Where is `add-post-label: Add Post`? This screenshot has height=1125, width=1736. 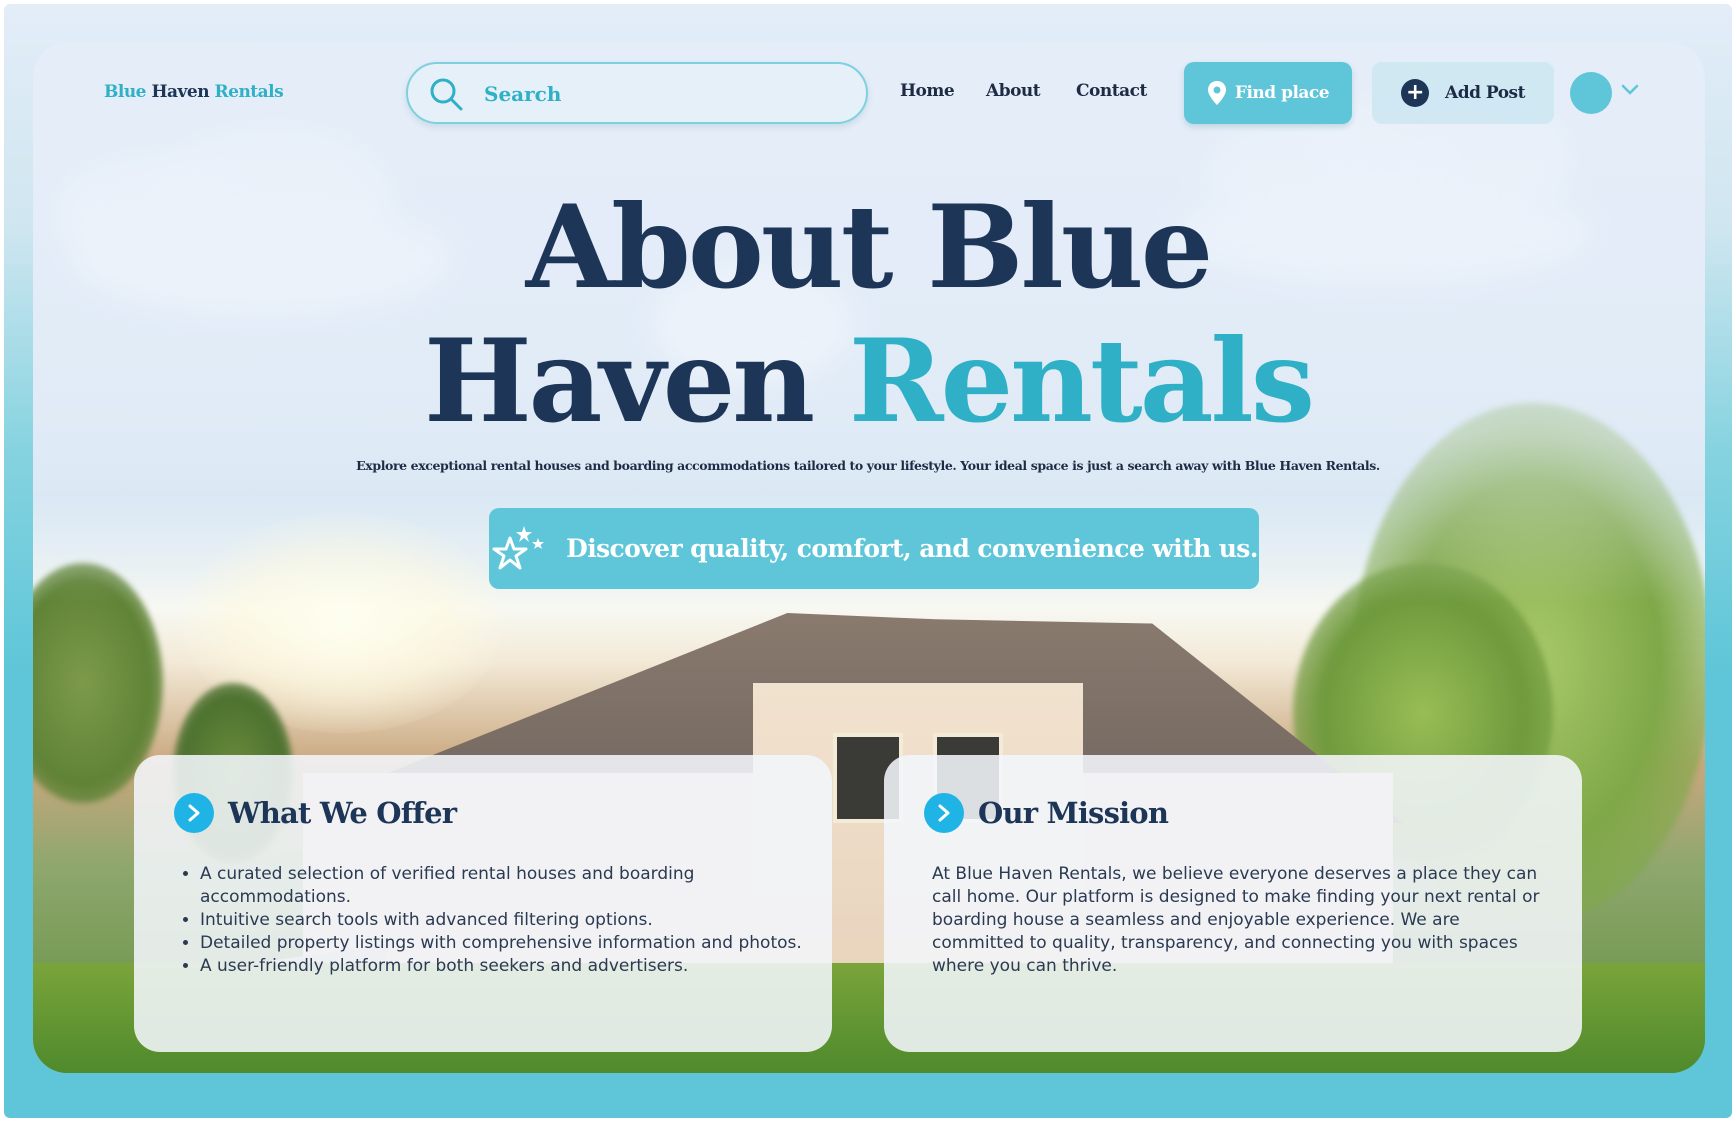 add-post-label: Add Post is located at coordinates (1485, 93).